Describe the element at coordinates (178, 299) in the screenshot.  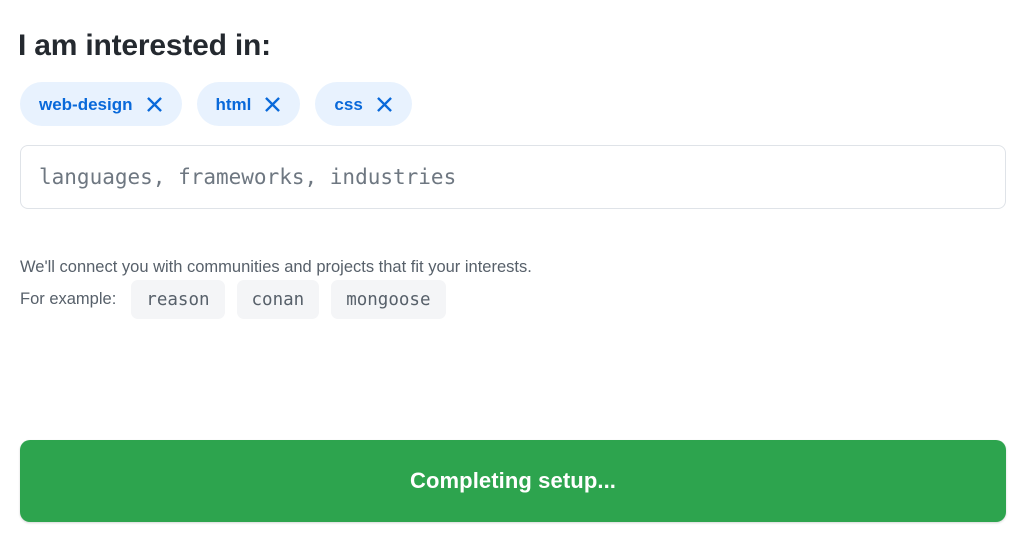
I see `example-chip-reason: reason` at that location.